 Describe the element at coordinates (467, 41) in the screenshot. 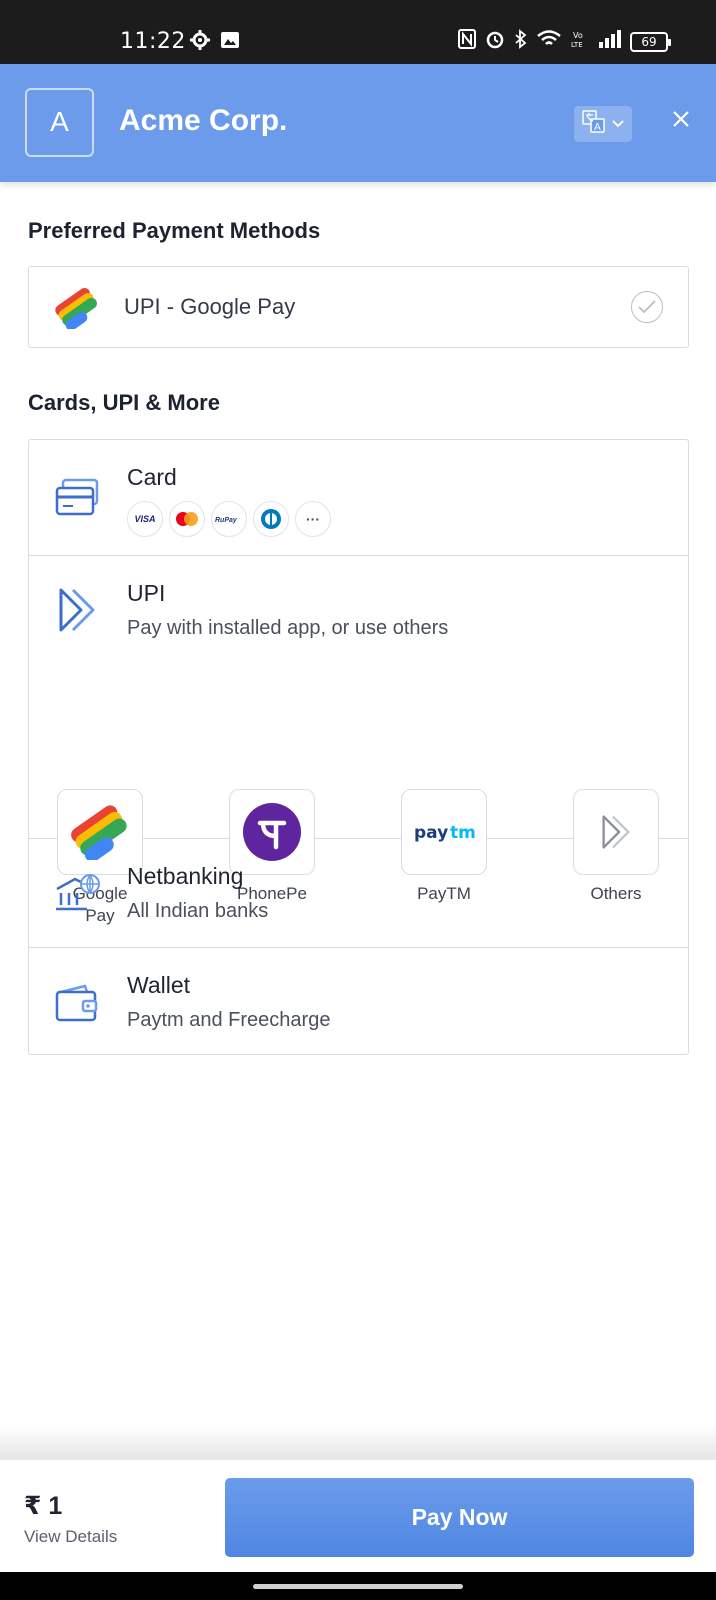

I see `nfc-icon` at that location.